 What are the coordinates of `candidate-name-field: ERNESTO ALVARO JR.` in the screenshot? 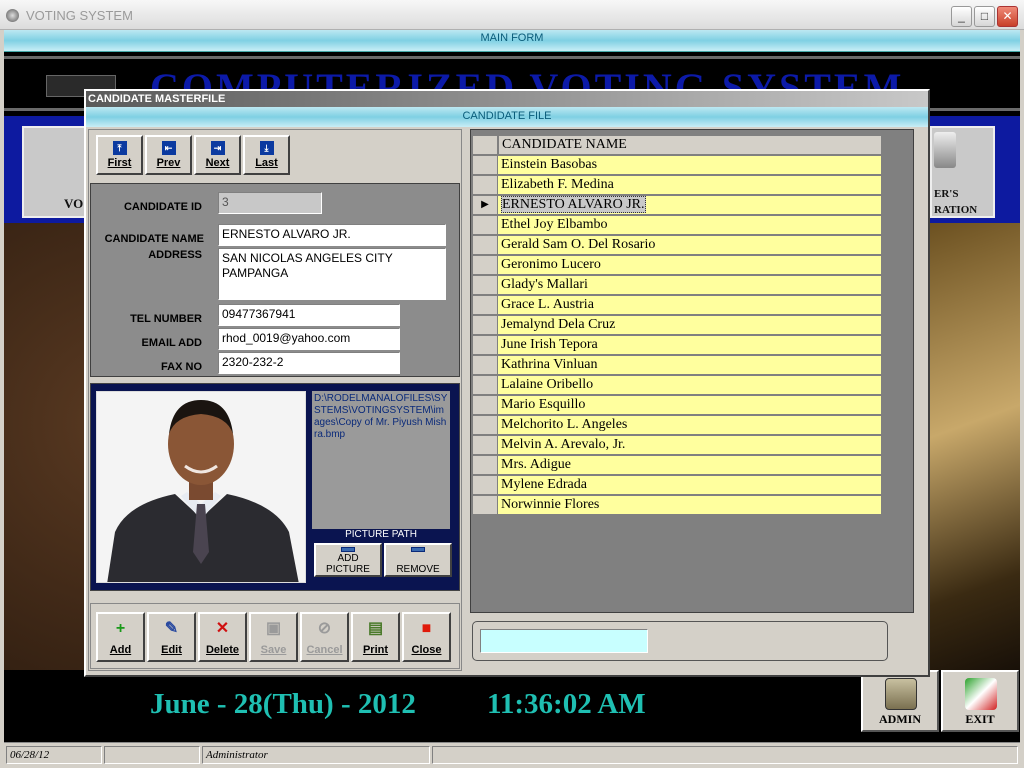 It's located at (332, 235).